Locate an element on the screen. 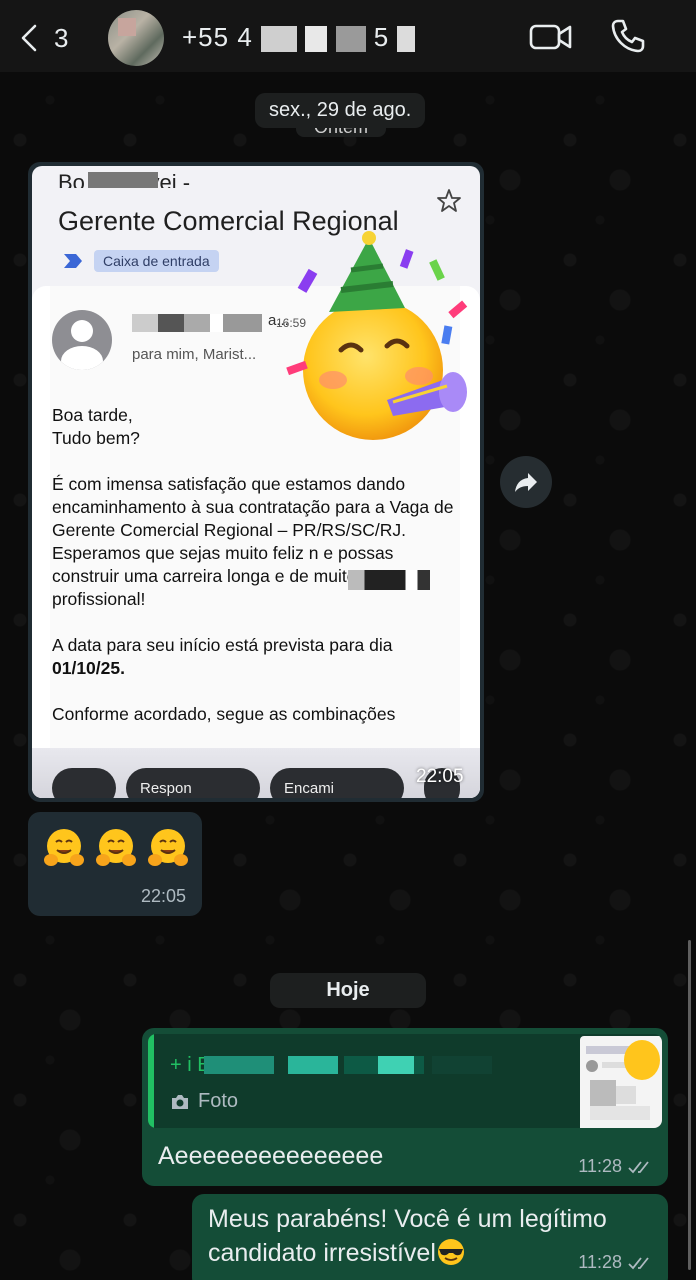  camera-icon is located at coordinates (180, 1101).